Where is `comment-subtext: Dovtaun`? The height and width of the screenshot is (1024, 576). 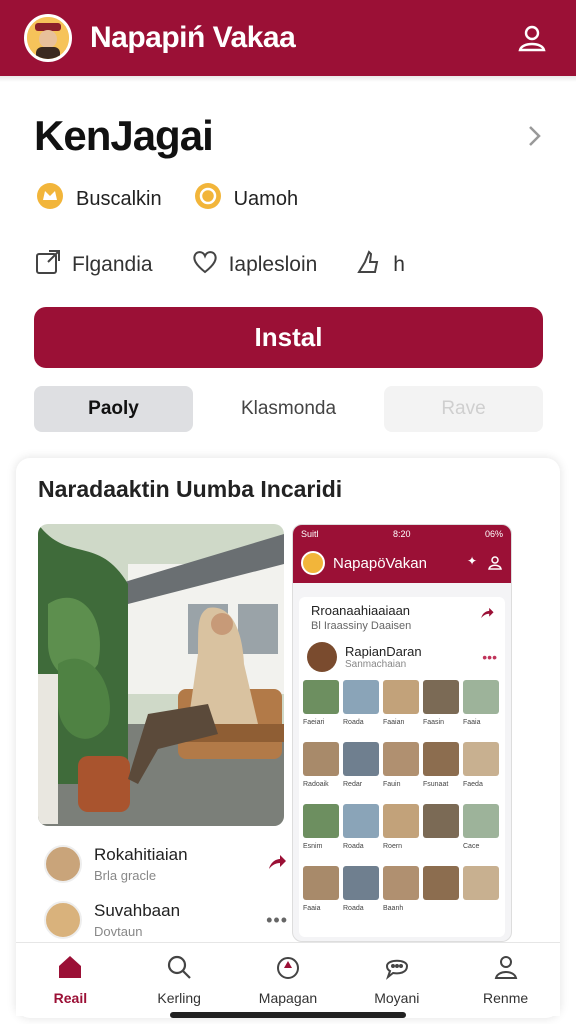
comment-subtext: Dovtaun is located at coordinates (118, 931).